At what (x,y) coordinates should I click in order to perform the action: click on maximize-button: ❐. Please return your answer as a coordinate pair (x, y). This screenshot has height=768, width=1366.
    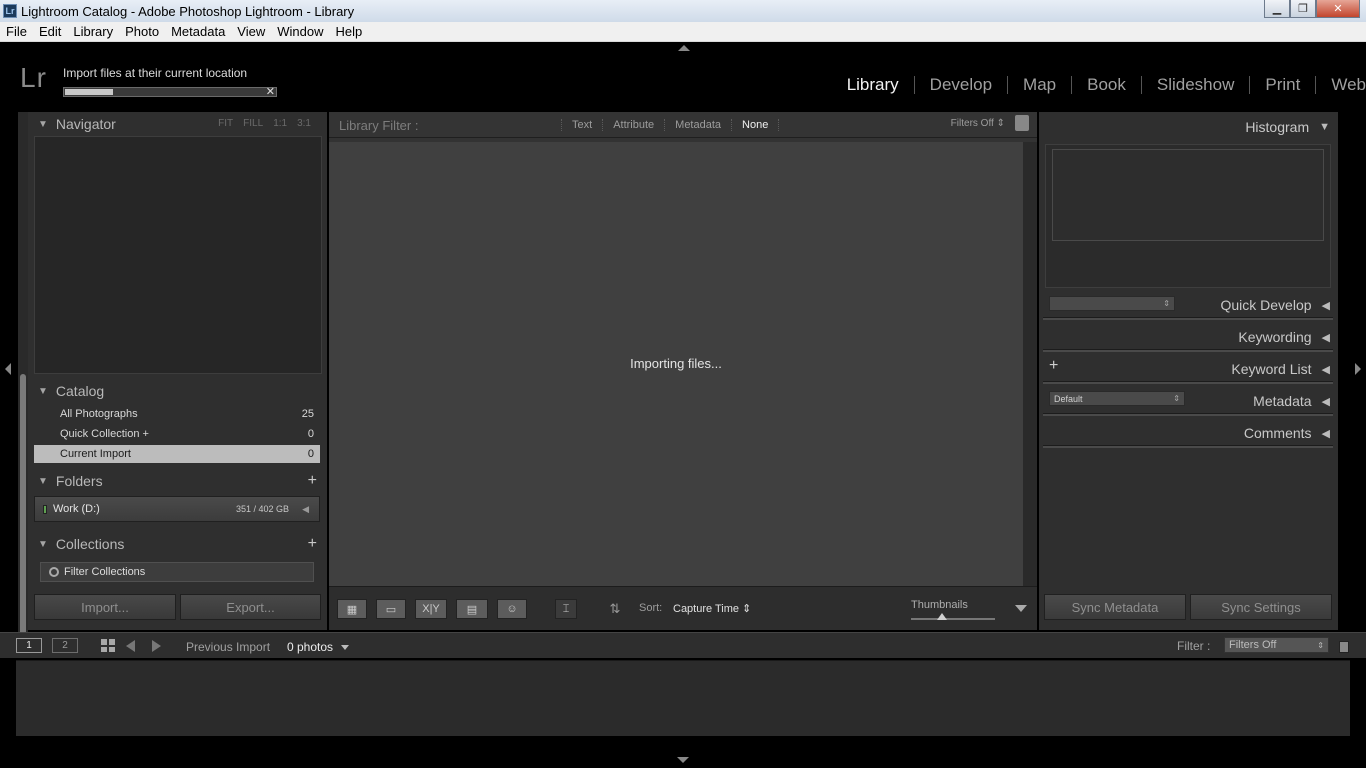
    Looking at the image, I should click on (1303, 9).